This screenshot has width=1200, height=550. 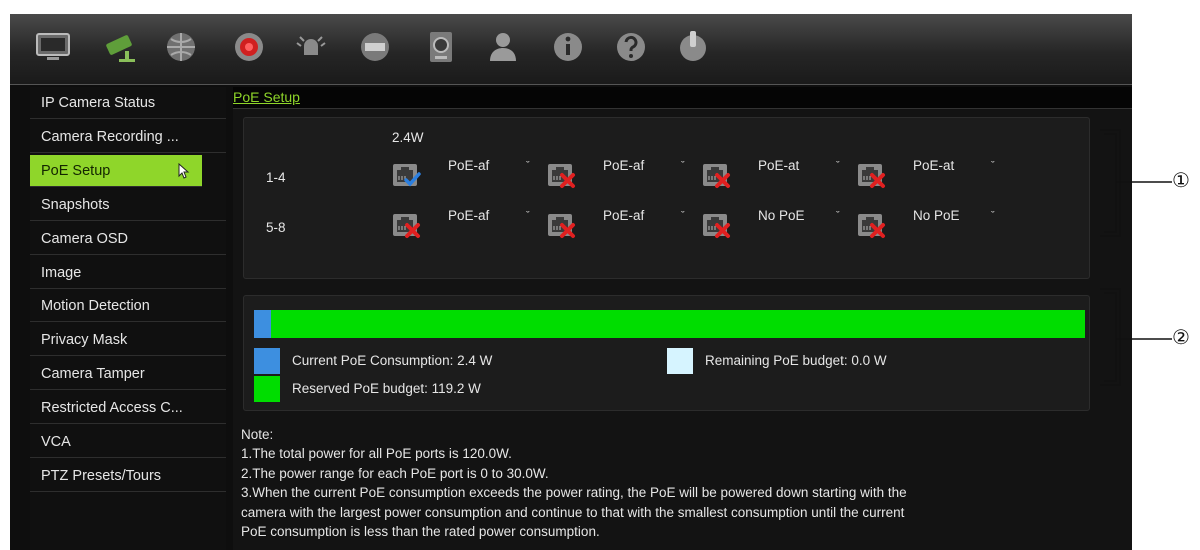 I want to click on sidebar-item-poe-setup: PoE Setup, so click(x=116, y=170).